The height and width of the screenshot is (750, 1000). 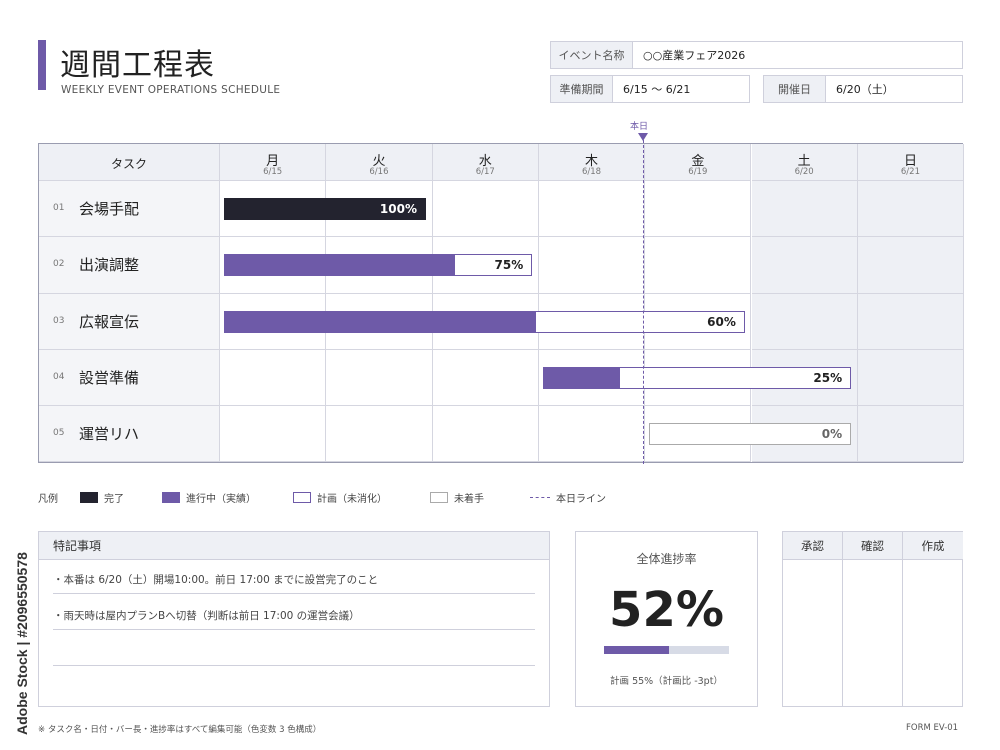 I want to click on prep-period-value: 6/15 〜 6/21, so click(x=651, y=89).